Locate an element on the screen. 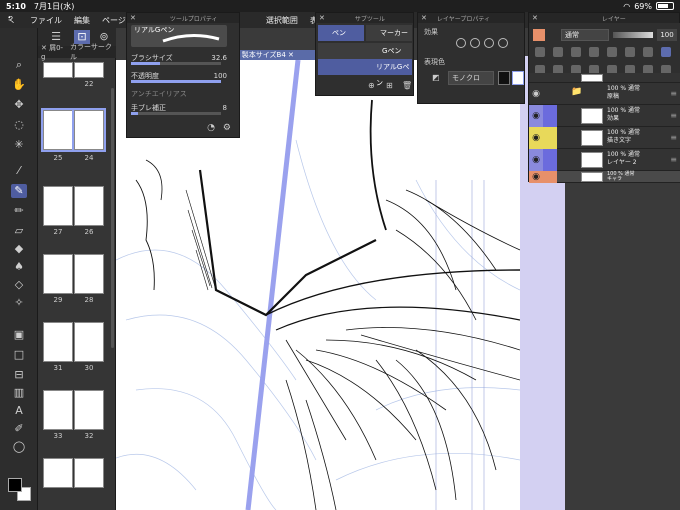 The image size is (680, 510). eraser-icon: ▱ is located at coordinates (19, 231).